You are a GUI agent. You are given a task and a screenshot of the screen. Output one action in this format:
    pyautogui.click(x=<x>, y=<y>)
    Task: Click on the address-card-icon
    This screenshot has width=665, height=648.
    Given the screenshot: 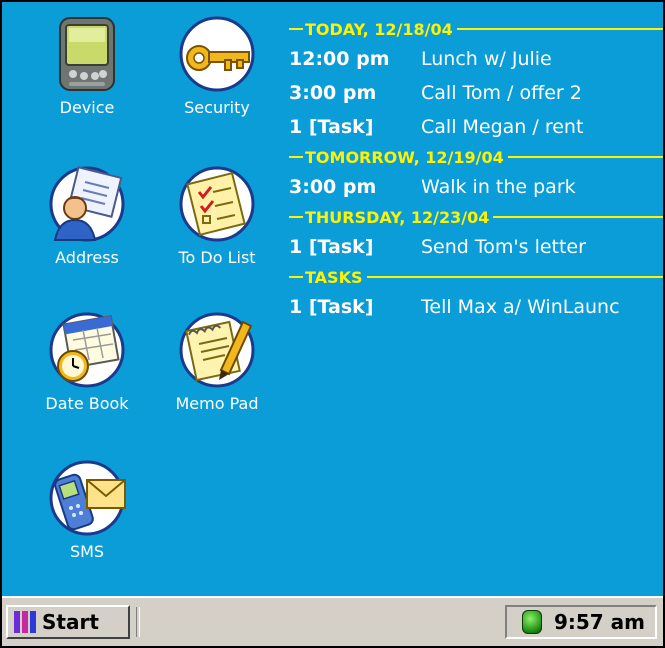 What is the action you would take?
    pyautogui.click(x=87, y=204)
    